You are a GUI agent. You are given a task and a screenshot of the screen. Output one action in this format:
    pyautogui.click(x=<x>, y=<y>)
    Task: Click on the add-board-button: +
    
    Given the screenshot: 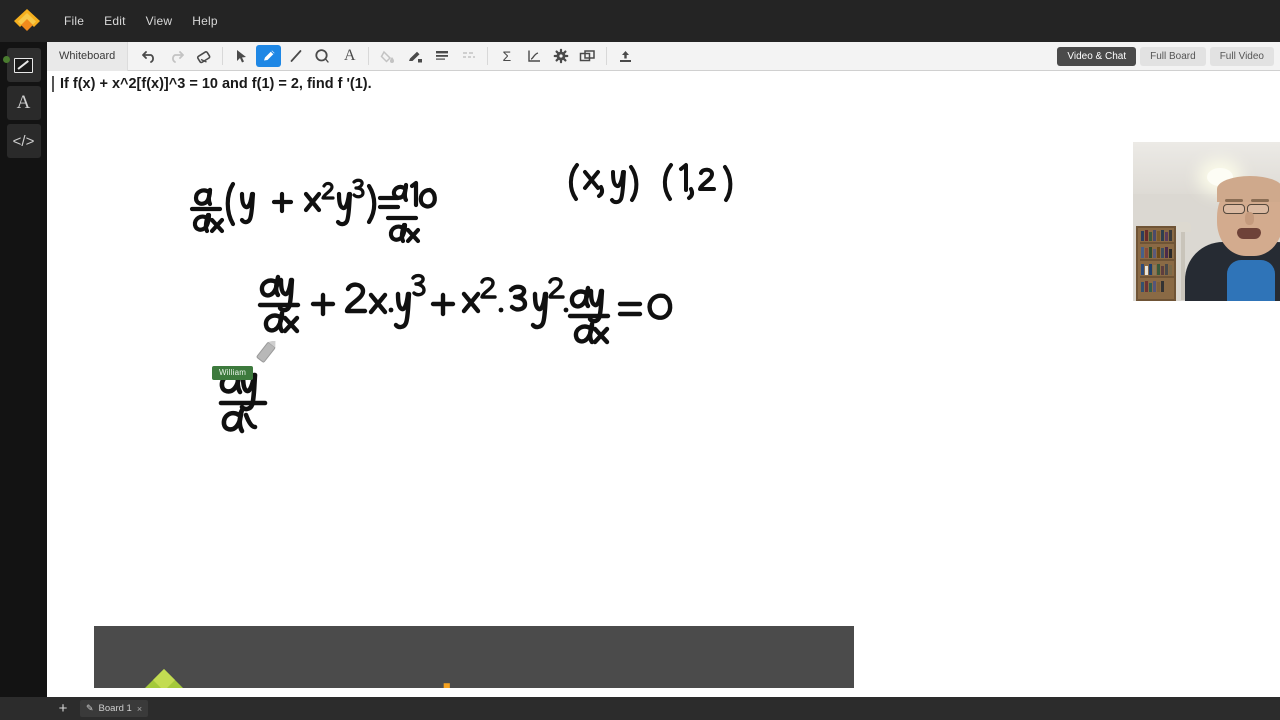 What is the action you would take?
    pyautogui.click(x=63, y=708)
    